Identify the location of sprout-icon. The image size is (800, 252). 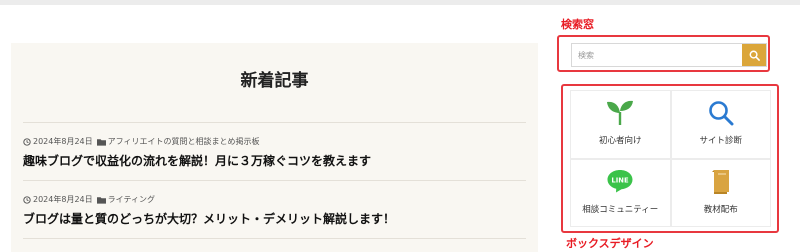
(620, 112).